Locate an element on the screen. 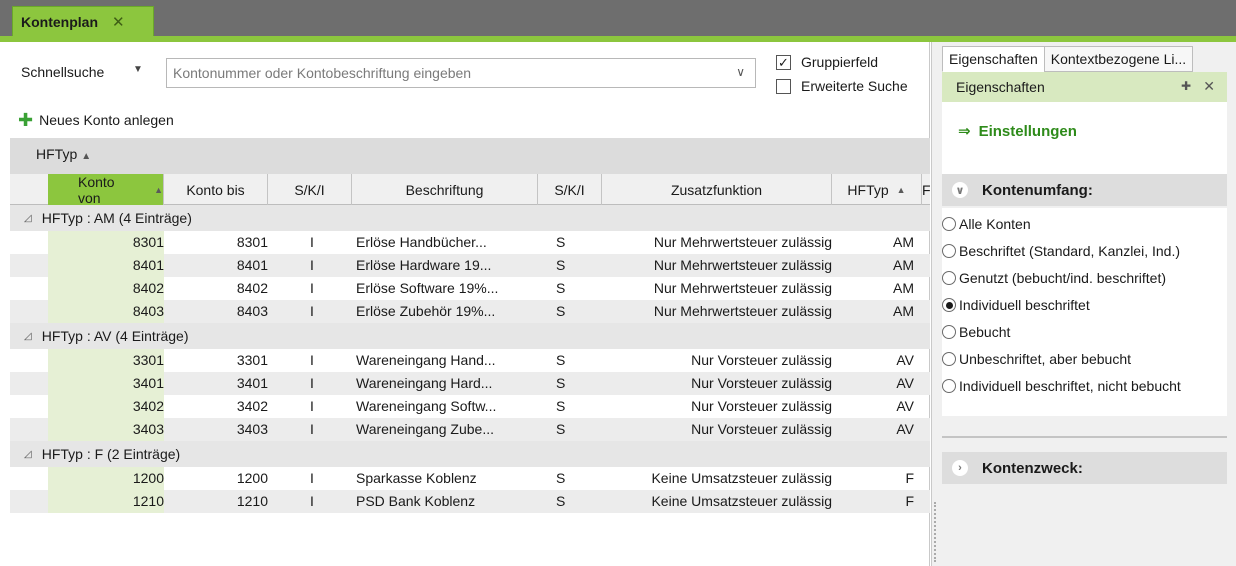  group-label: HFTyp : F (2 Einträge) is located at coordinates (111, 454).